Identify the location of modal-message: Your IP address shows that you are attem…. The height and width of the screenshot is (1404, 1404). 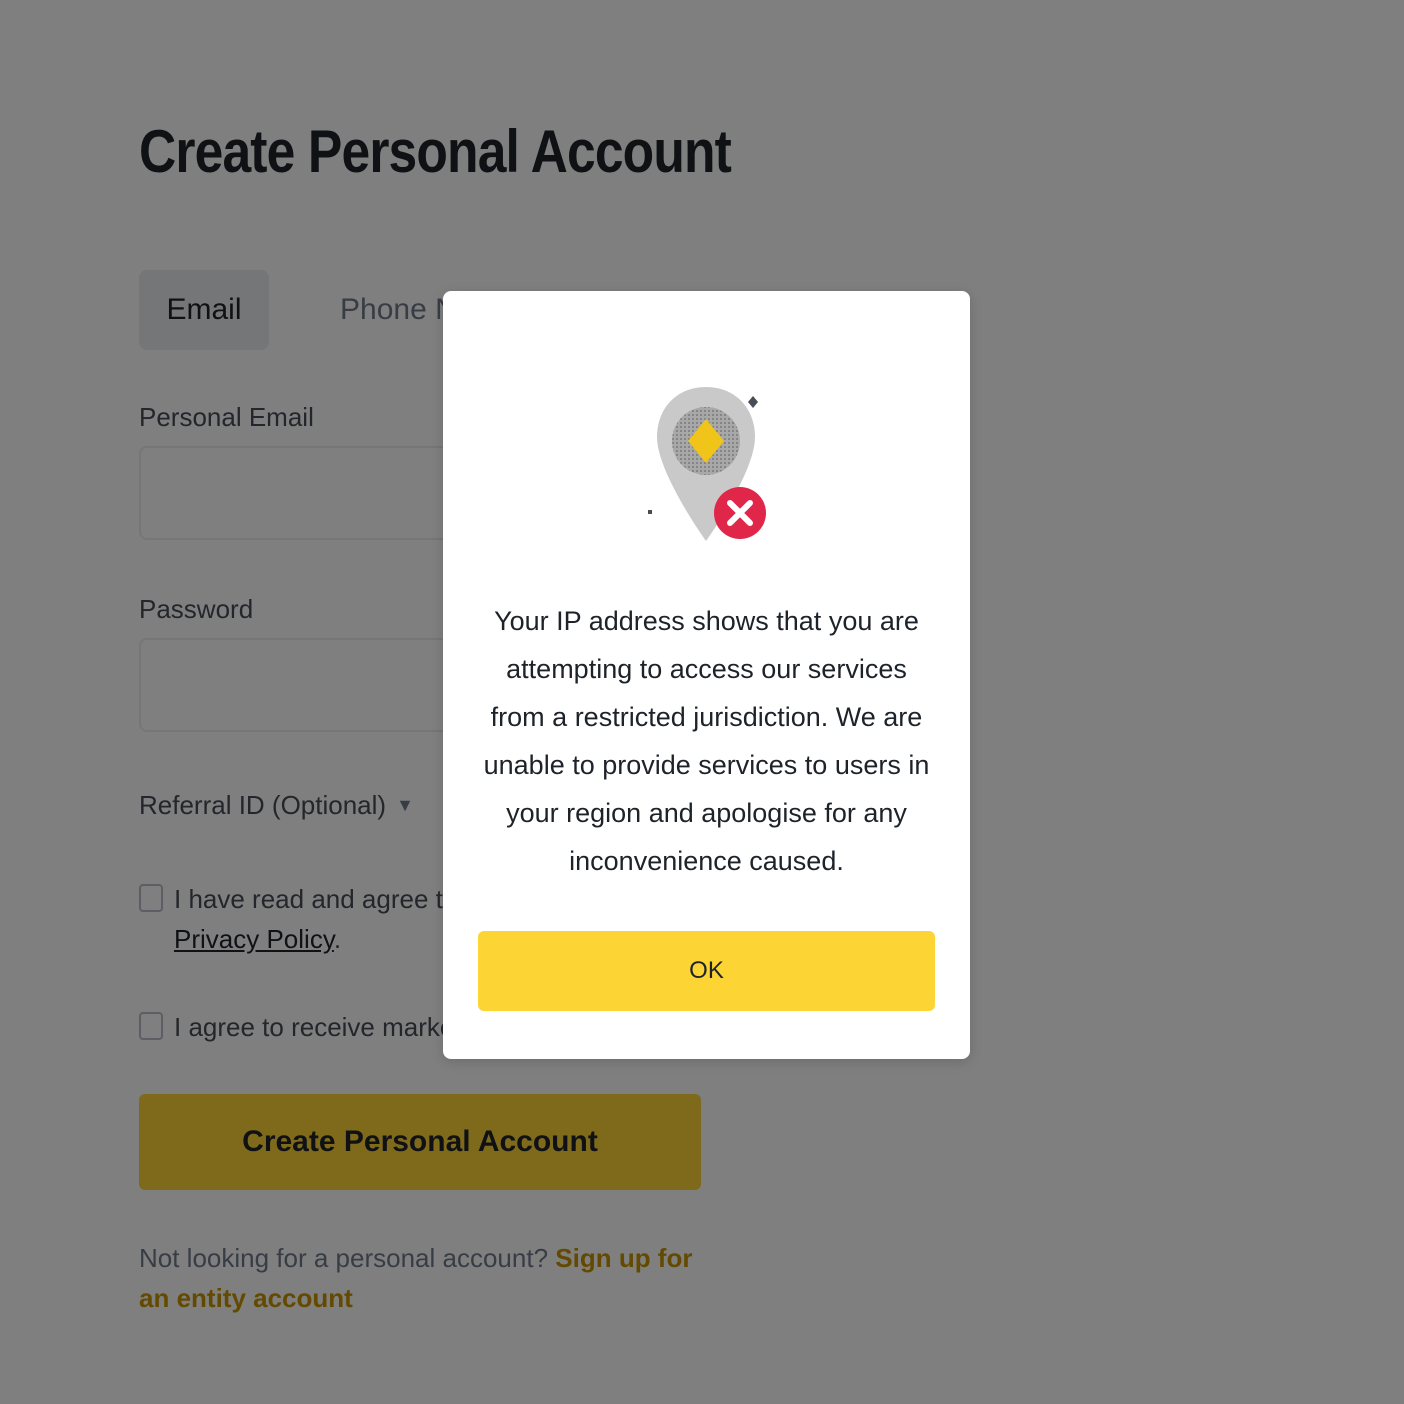
(706, 741).